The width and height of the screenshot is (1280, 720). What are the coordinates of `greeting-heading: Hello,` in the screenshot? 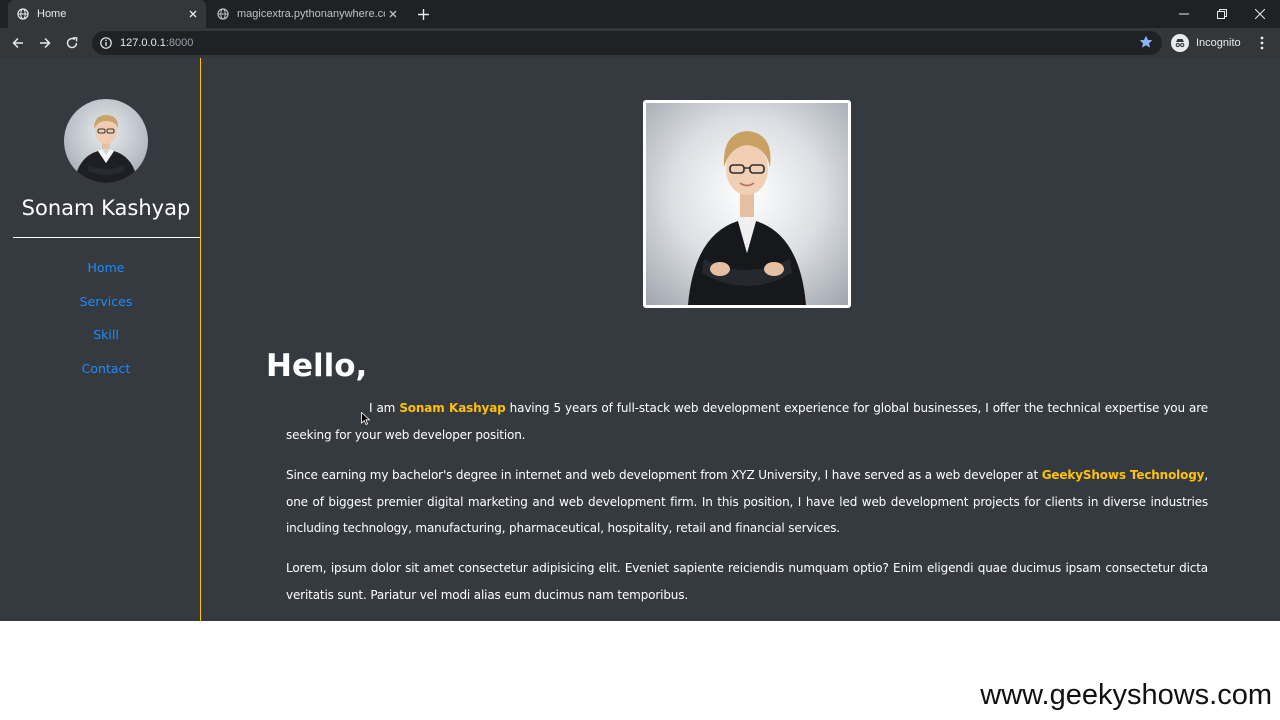 It's located at (317, 366).